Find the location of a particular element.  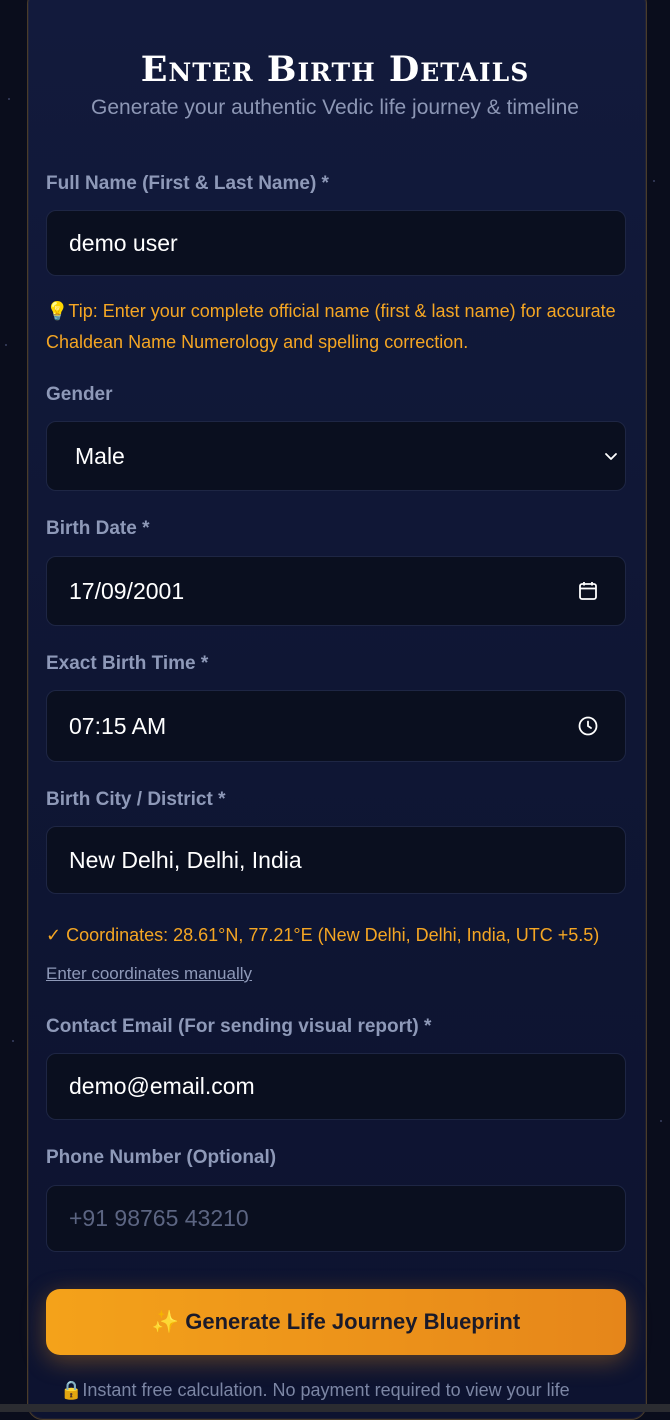

phone-placeholder: +91 98765 43210 is located at coordinates (159, 1218).